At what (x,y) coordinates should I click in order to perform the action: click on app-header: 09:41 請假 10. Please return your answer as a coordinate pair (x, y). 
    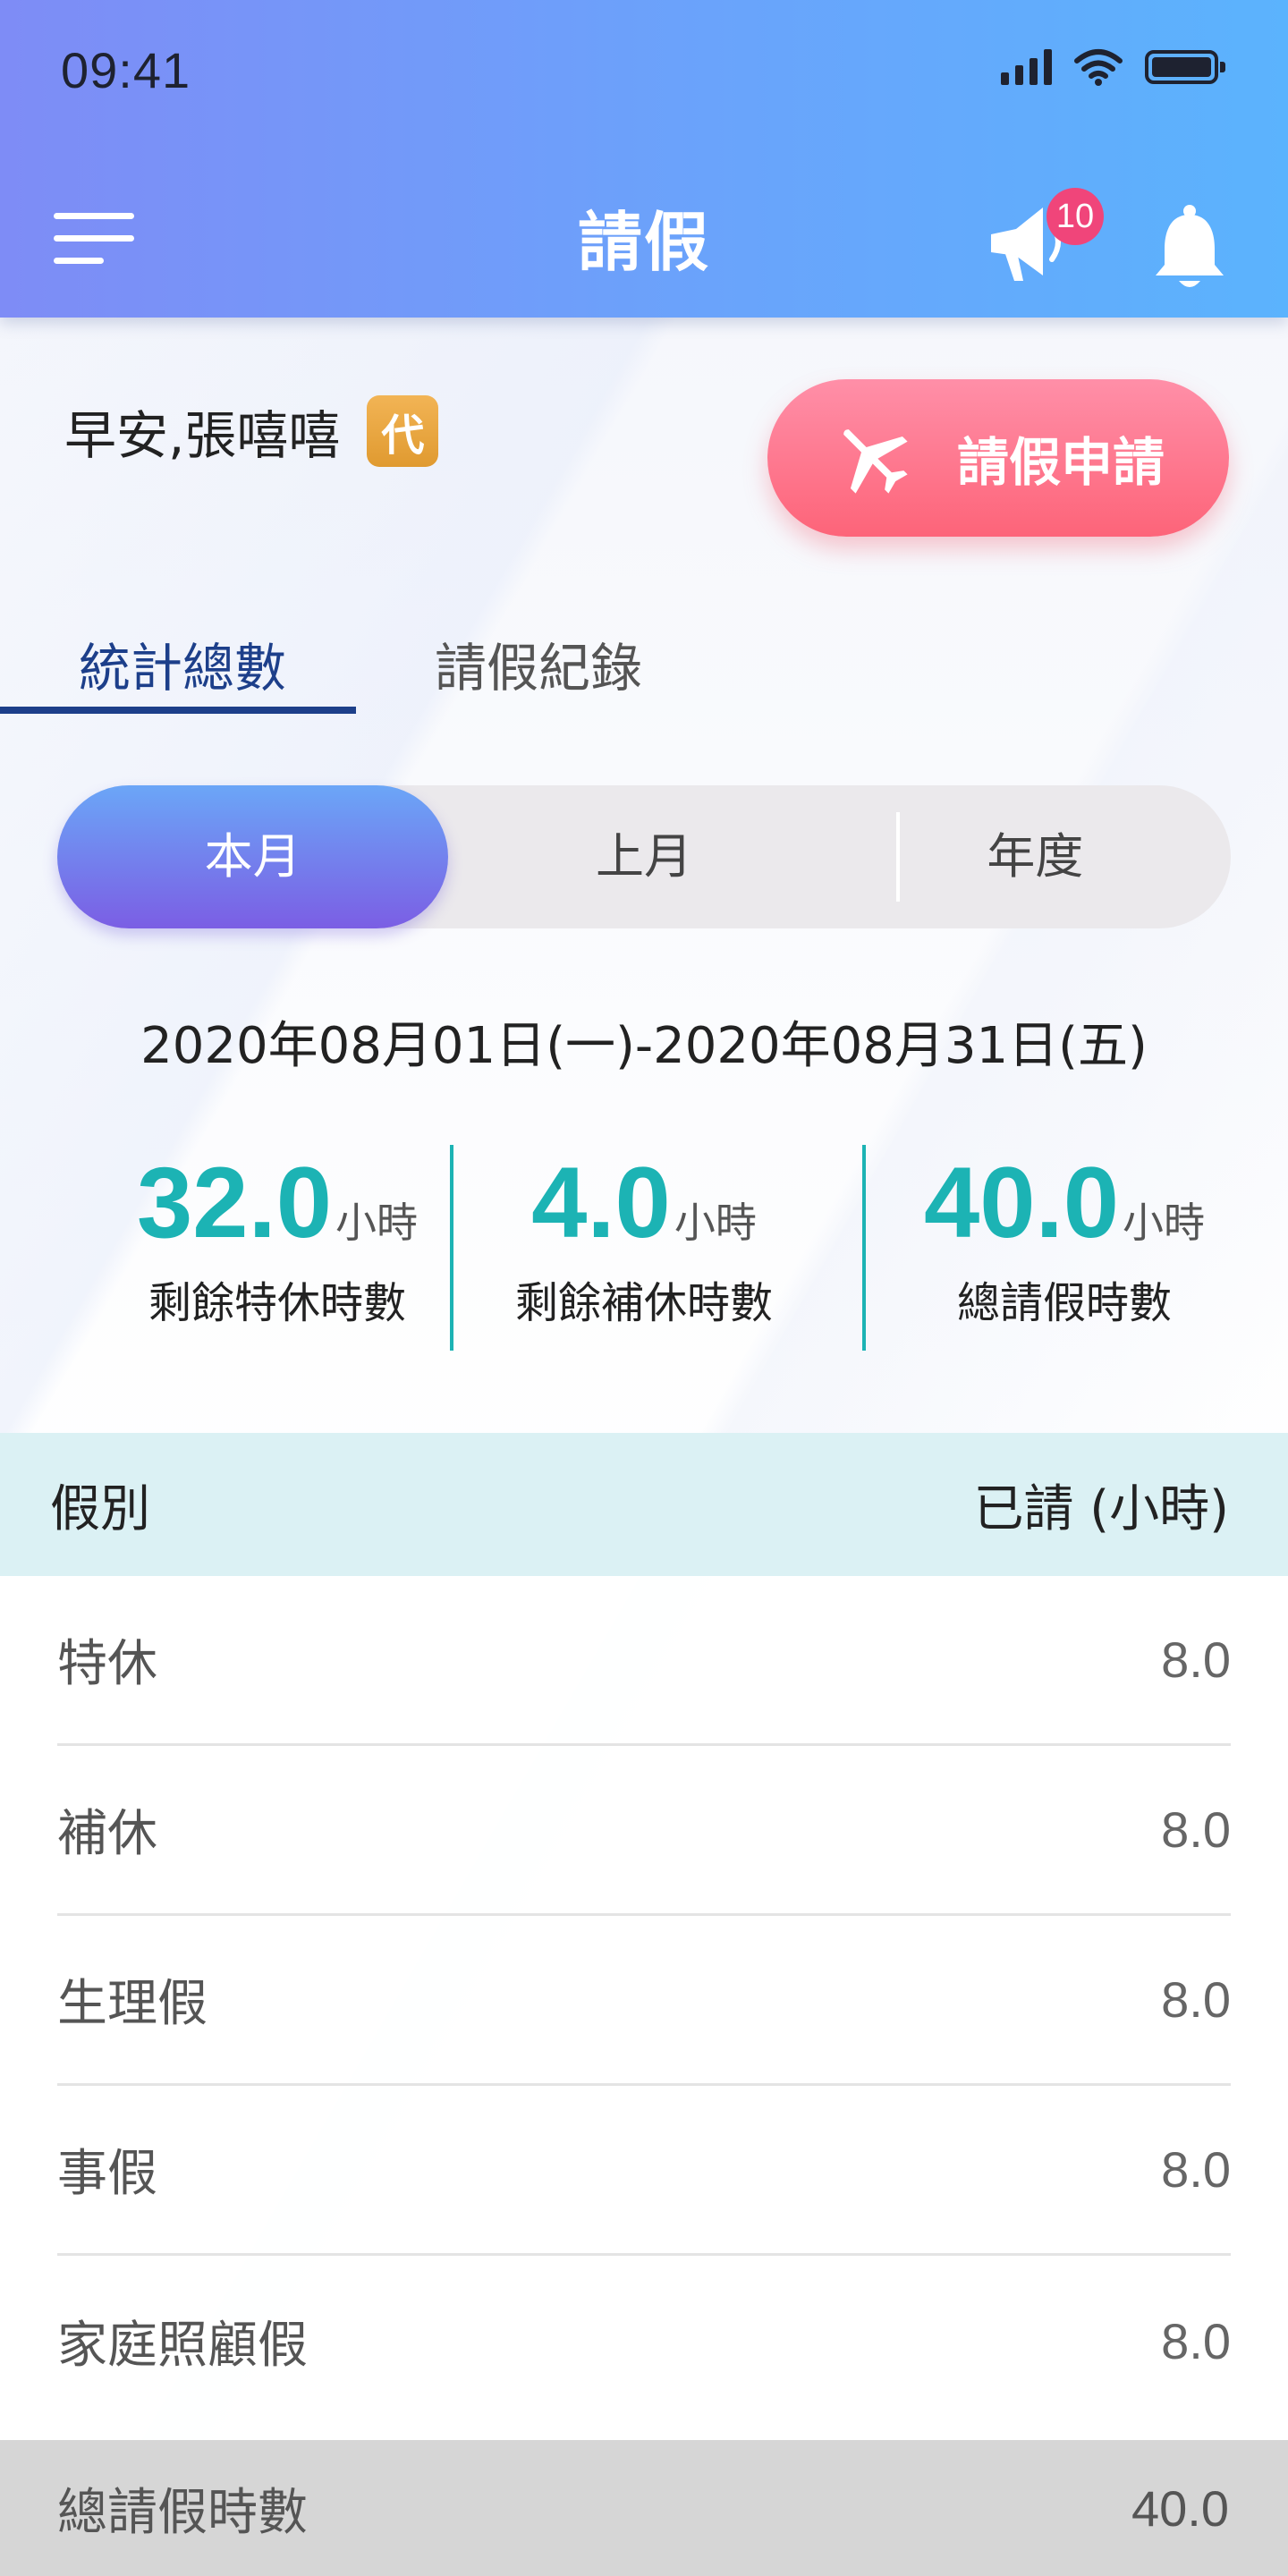
    Looking at the image, I should click on (644, 159).